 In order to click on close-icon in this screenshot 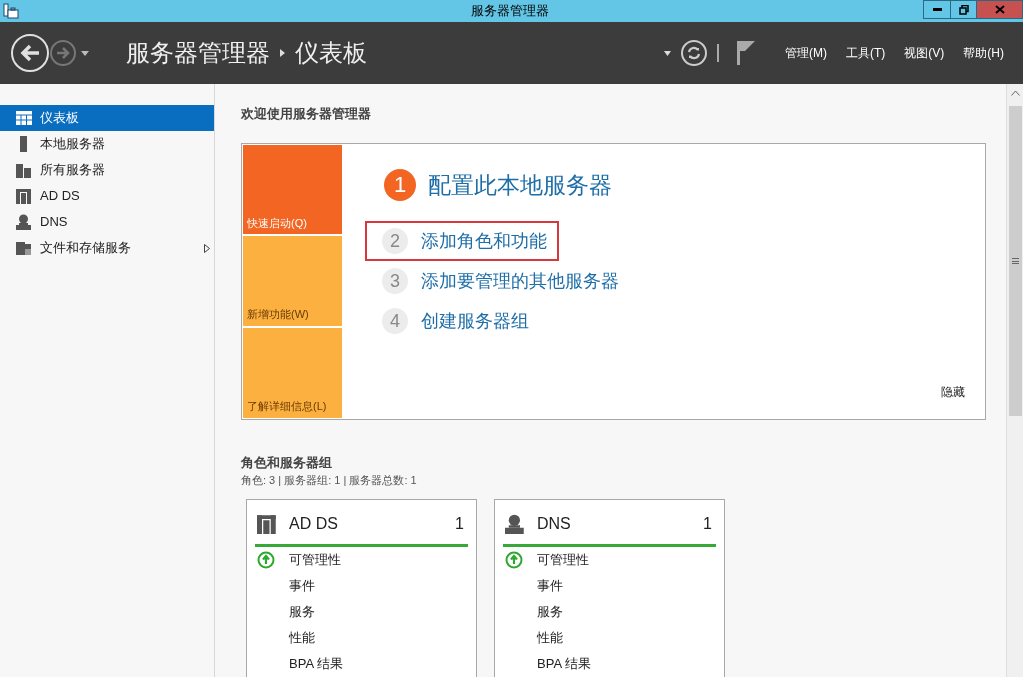, I will do `click(999, 9)`.